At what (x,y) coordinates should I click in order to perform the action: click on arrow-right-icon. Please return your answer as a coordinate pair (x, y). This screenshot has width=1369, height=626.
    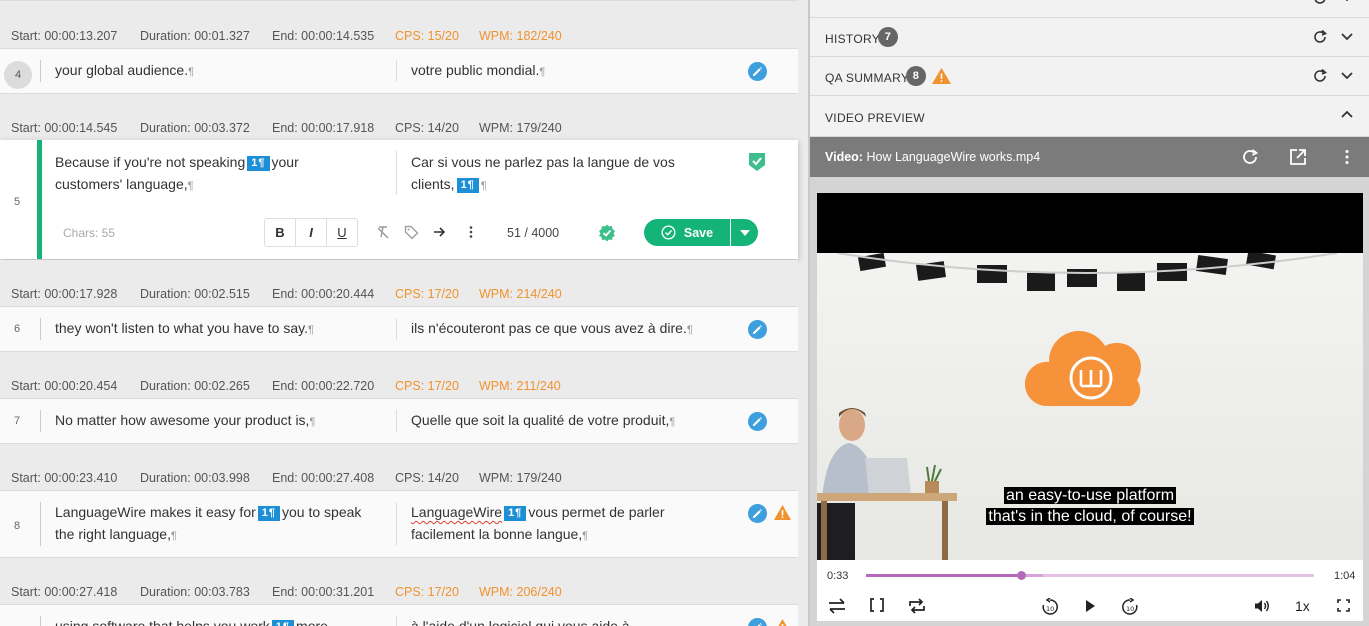
    Looking at the image, I should click on (440, 233).